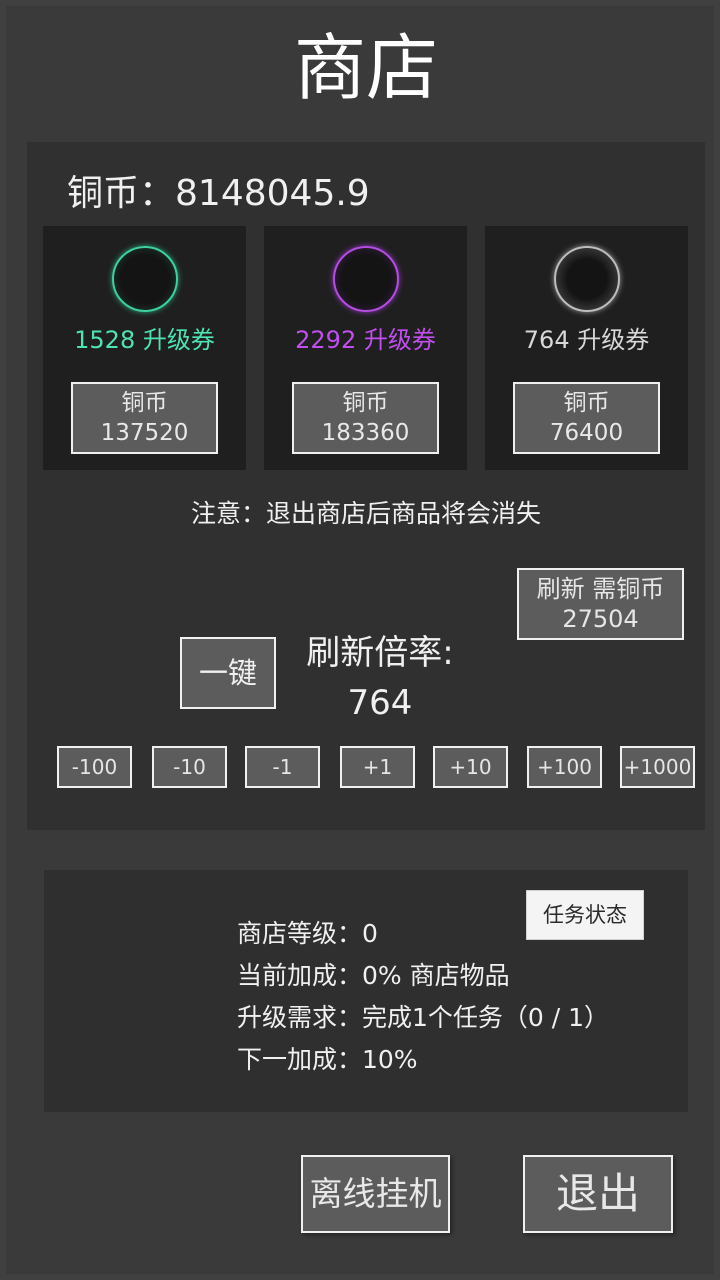  Describe the element at coordinates (327, 1059) in the screenshot. I see `next-bonus: 下一加成：10%` at that location.